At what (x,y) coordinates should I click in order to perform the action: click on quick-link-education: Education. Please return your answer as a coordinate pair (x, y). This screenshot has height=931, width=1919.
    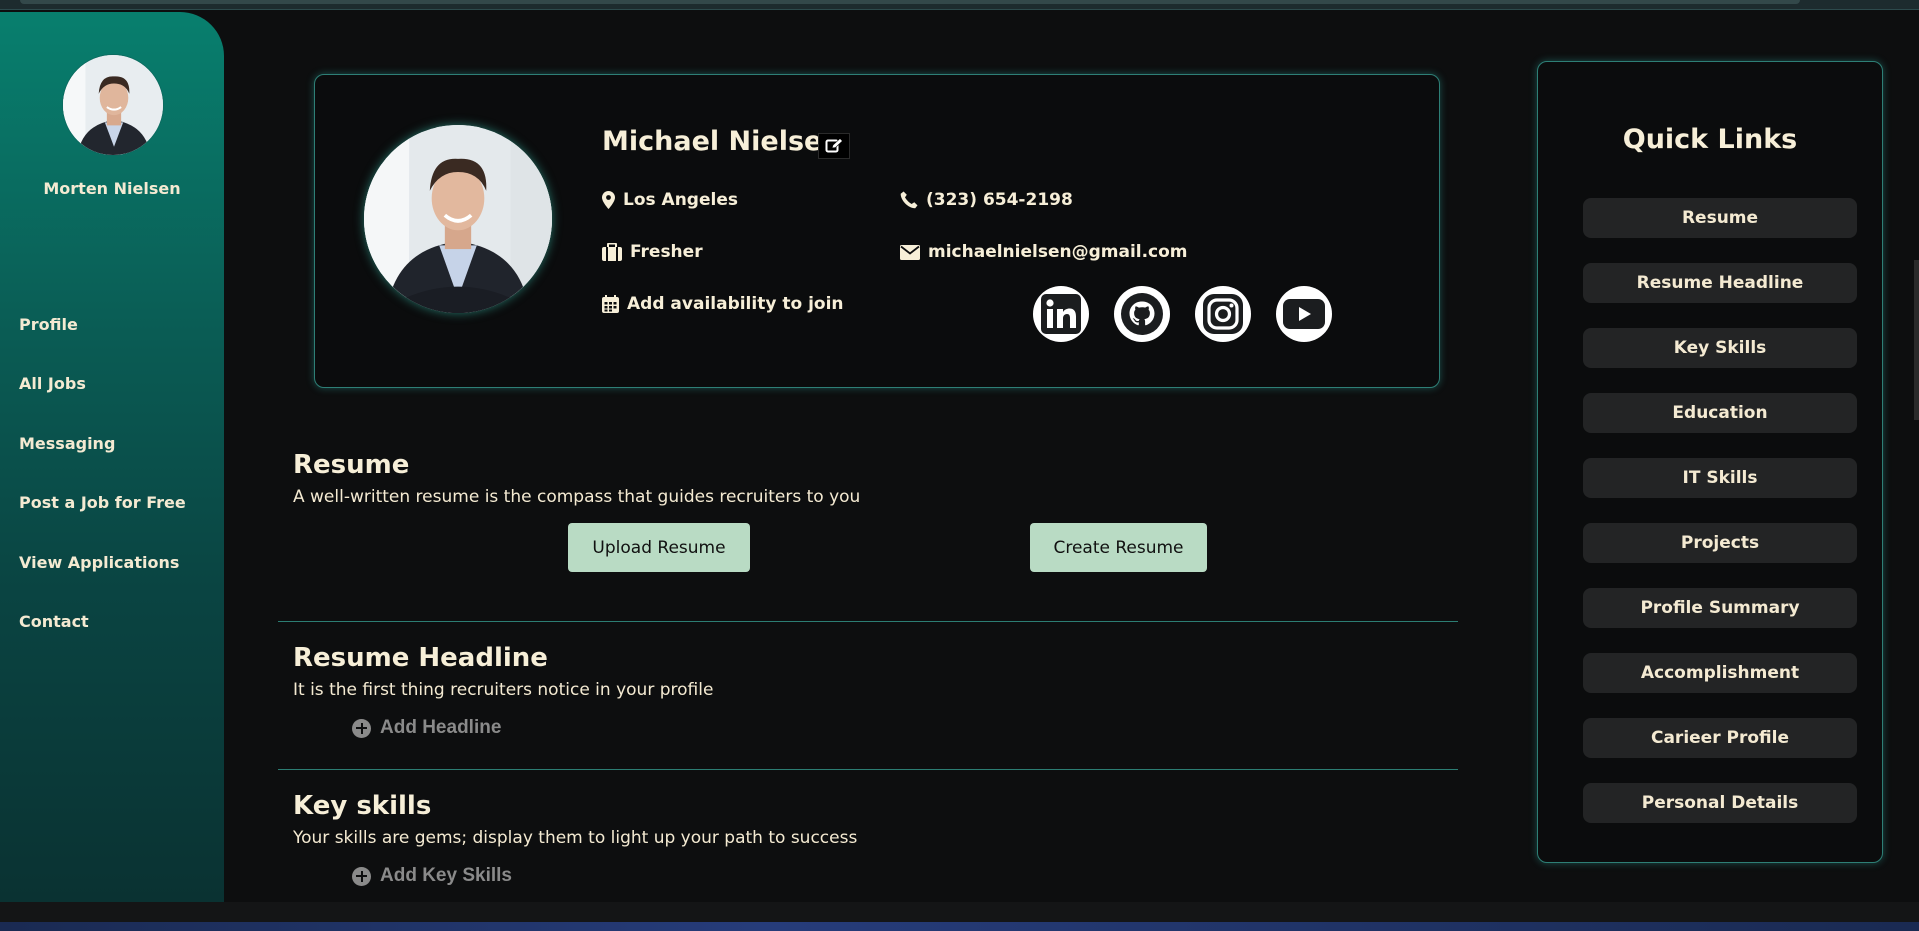
    Looking at the image, I should click on (1720, 413).